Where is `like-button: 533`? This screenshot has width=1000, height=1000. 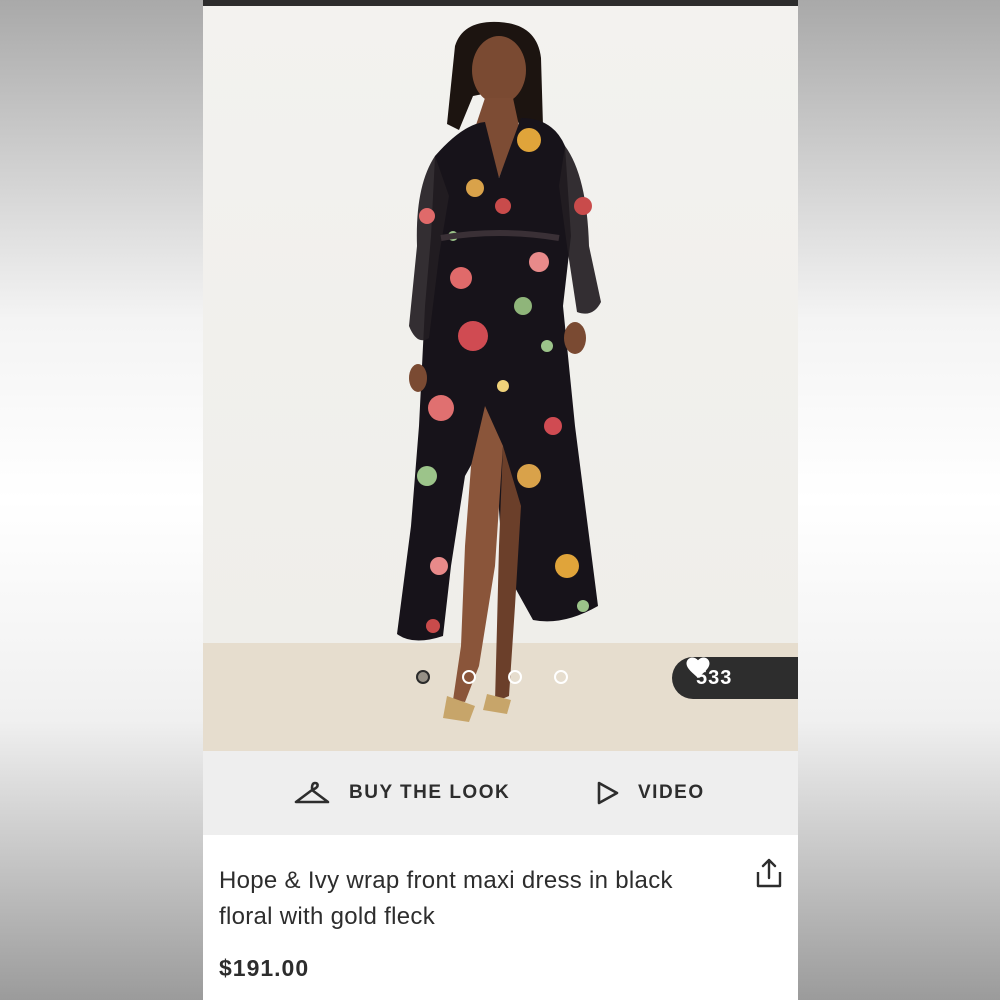 like-button: 533 is located at coordinates (735, 678).